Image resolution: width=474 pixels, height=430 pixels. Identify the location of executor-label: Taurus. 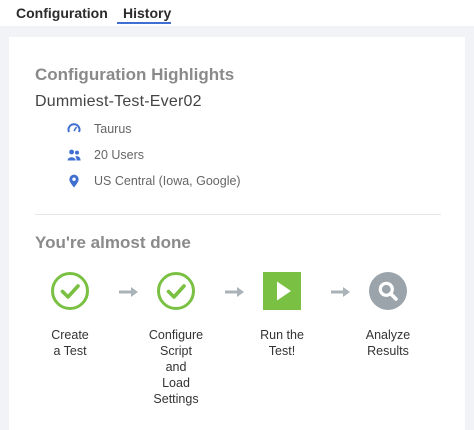
(113, 129).